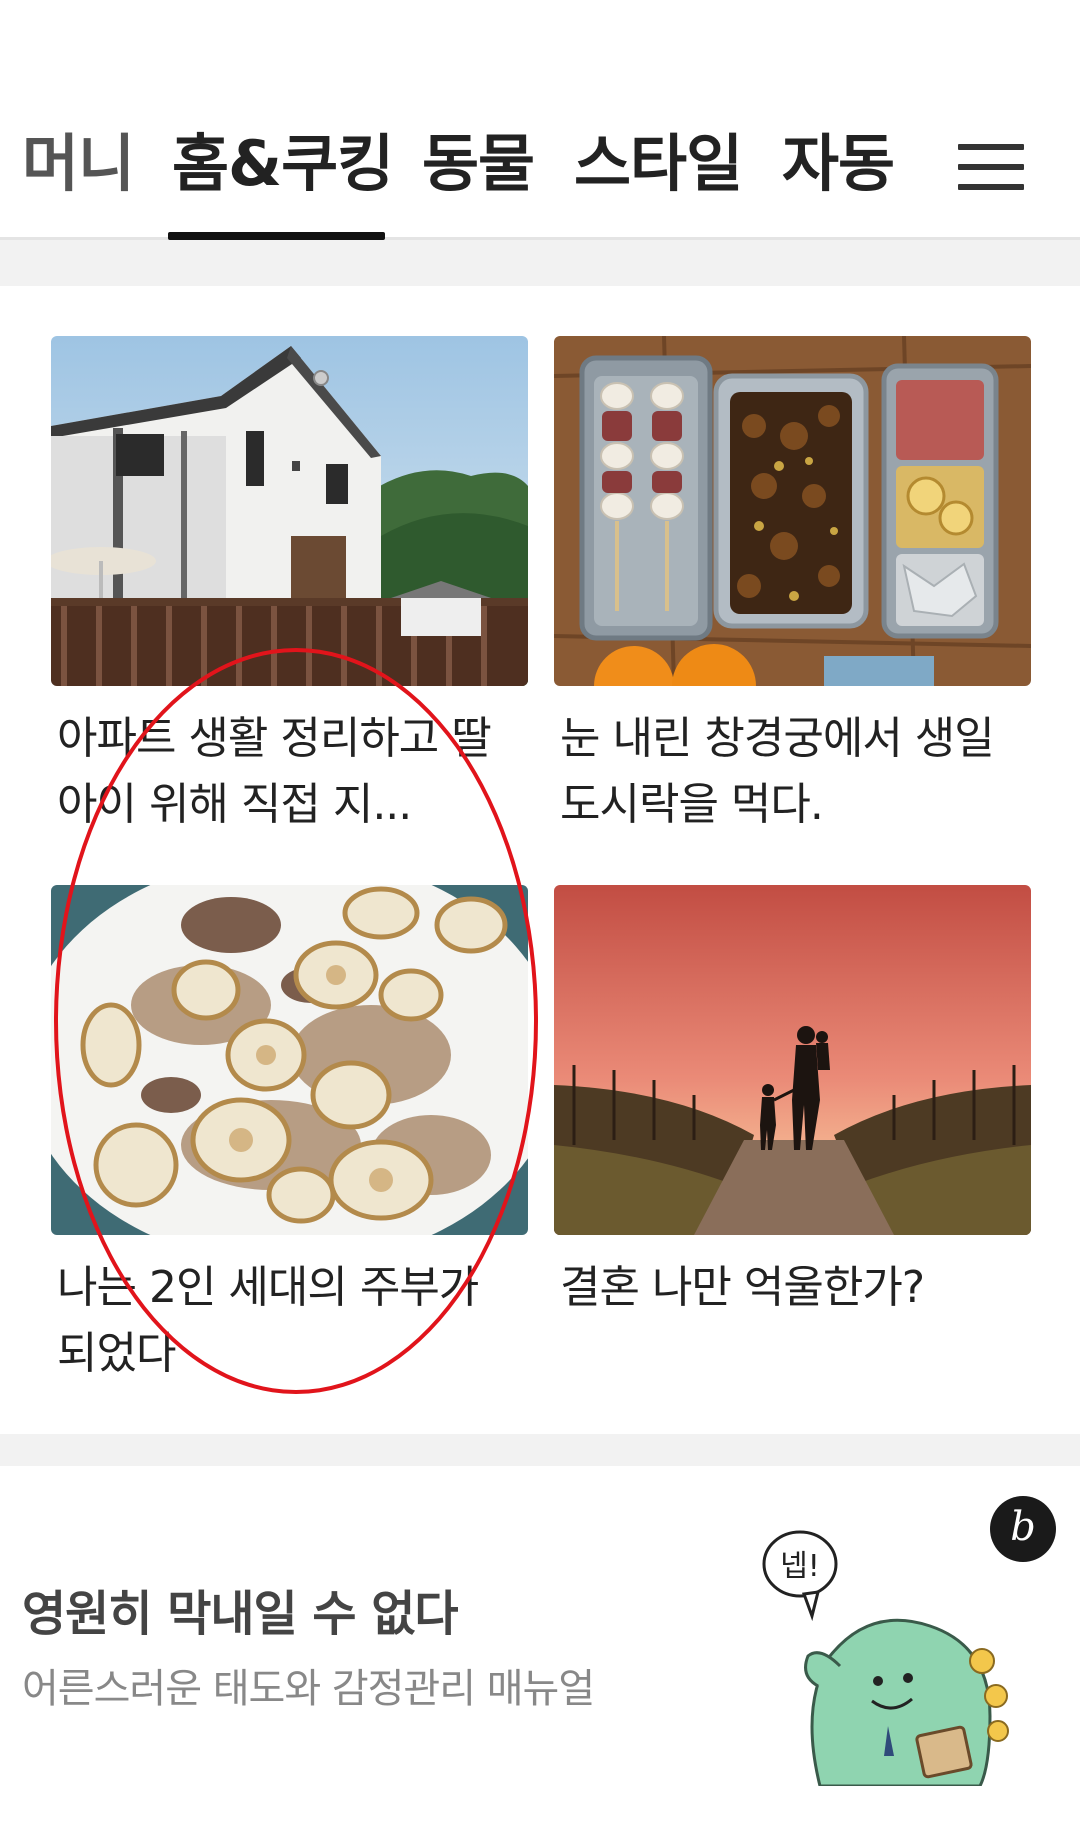 The image size is (1080, 1839). I want to click on article-thumbnail-stir-fry, so click(289, 1060).